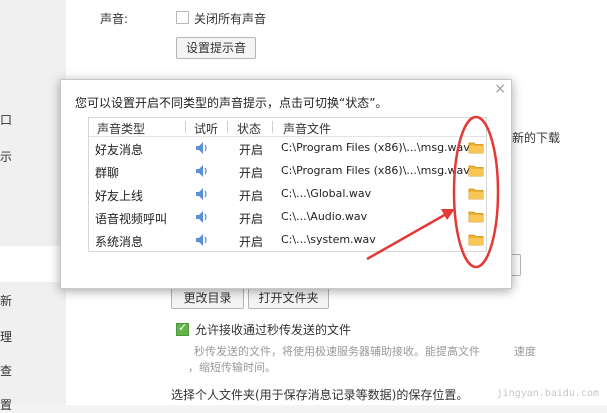  I want to click on col-header-file: 声音文件, so click(307, 129).